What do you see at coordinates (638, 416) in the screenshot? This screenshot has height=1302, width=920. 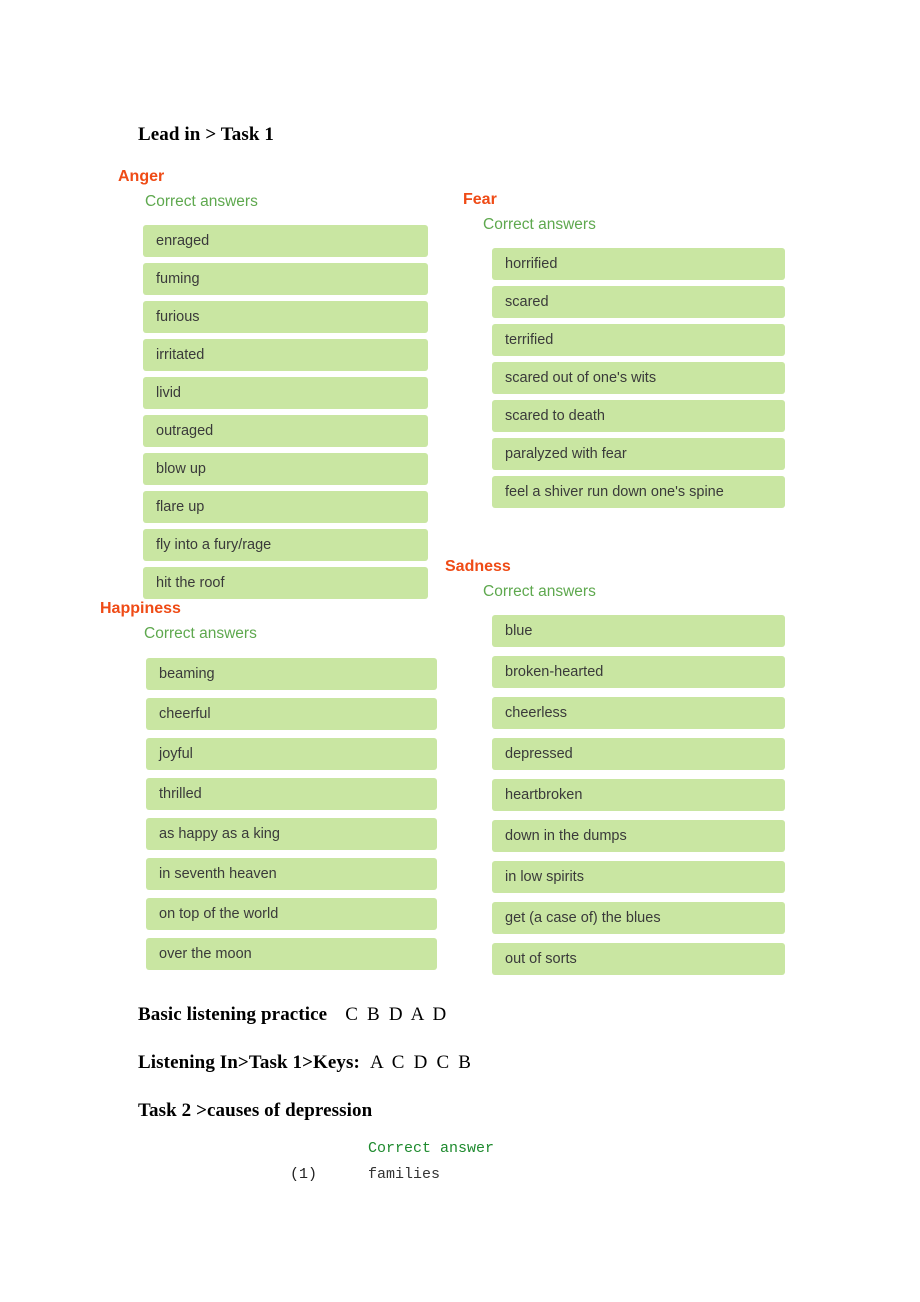 I see `answer-item: scared to death` at bounding box center [638, 416].